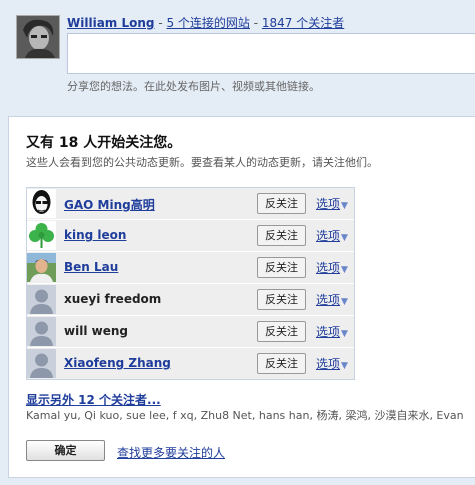 Image resolution: width=475 pixels, height=485 pixels. Describe the element at coordinates (113, 299) in the screenshot. I see `follower-name: xueyi freedom` at that location.